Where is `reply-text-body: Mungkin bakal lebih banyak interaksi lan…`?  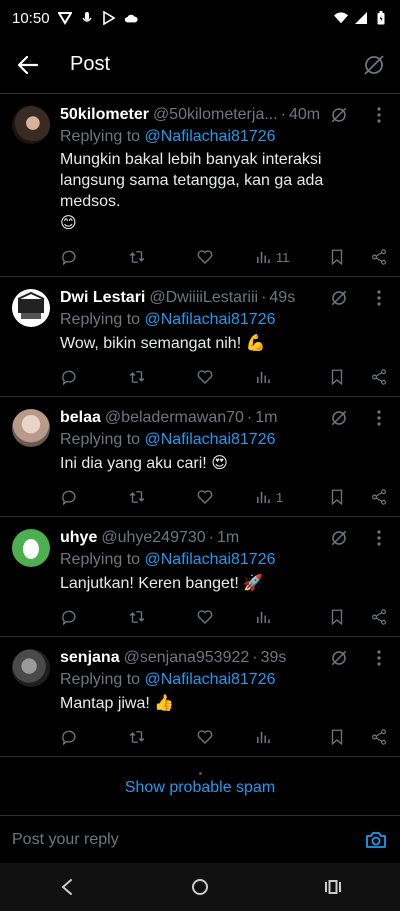 reply-text-body: Mungkin bakal lebih banyak interaksi lan… is located at coordinates (192, 180).